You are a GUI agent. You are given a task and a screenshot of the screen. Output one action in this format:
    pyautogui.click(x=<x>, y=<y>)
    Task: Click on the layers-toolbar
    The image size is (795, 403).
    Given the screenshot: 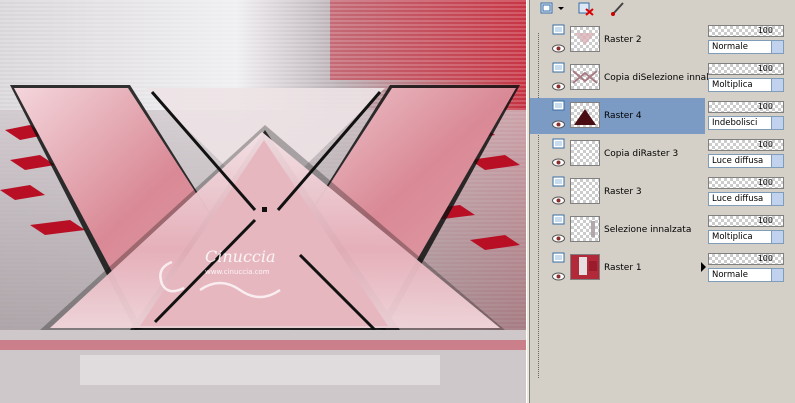 What is the action you would take?
    pyautogui.click(x=662, y=9)
    